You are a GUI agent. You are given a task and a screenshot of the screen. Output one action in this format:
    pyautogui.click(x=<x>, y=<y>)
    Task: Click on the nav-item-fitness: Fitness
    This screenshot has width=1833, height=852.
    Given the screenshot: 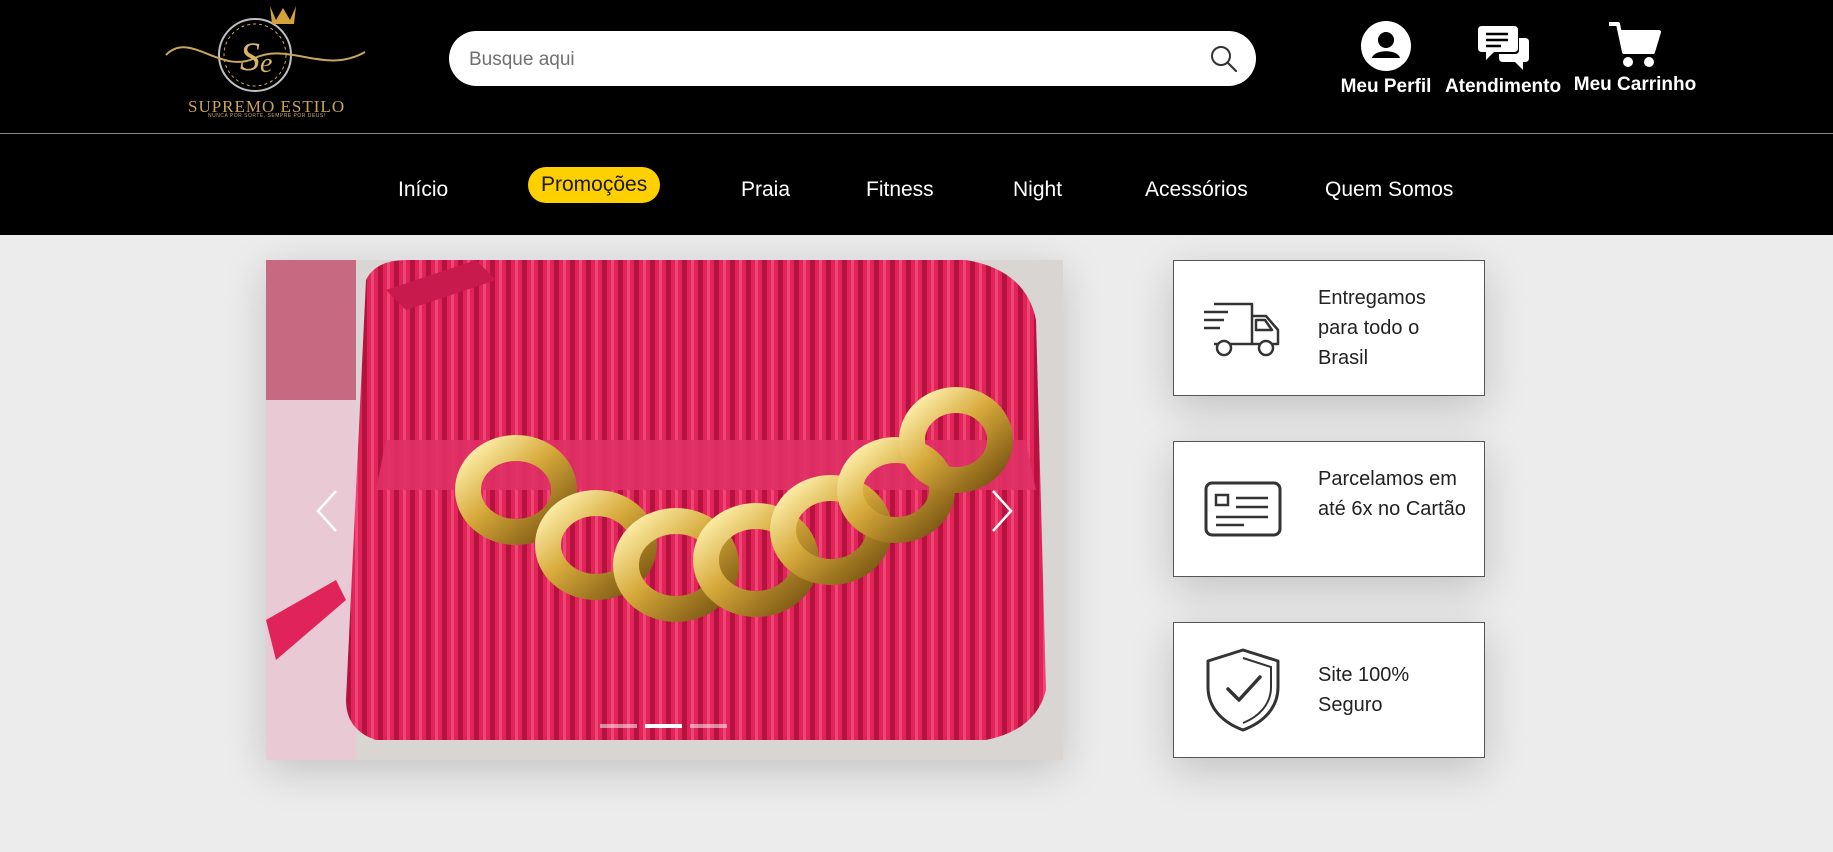 What is the action you would take?
    pyautogui.click(x=900, y=190)
    